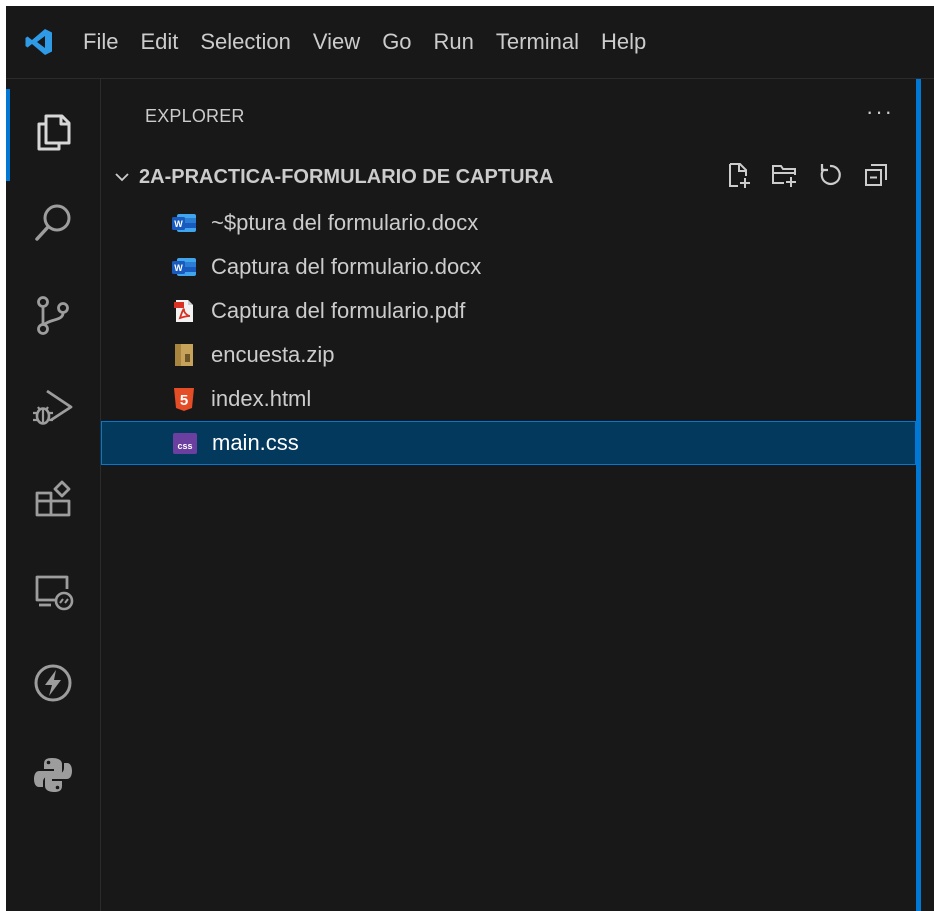  I want to click on html5-icon: 5, so click(184, 399).